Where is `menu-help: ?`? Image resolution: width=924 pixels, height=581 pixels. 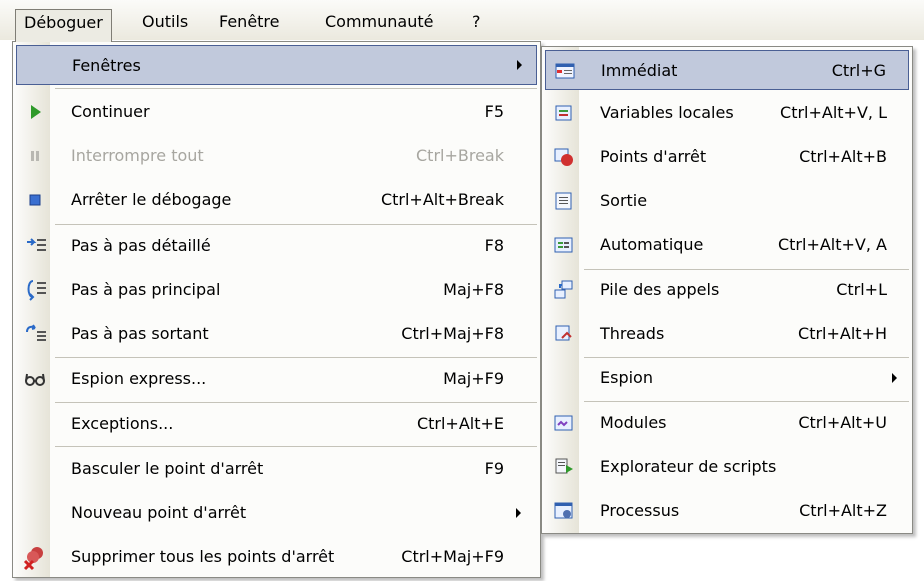 menu-help: ? is located at coordinates (476, 23).